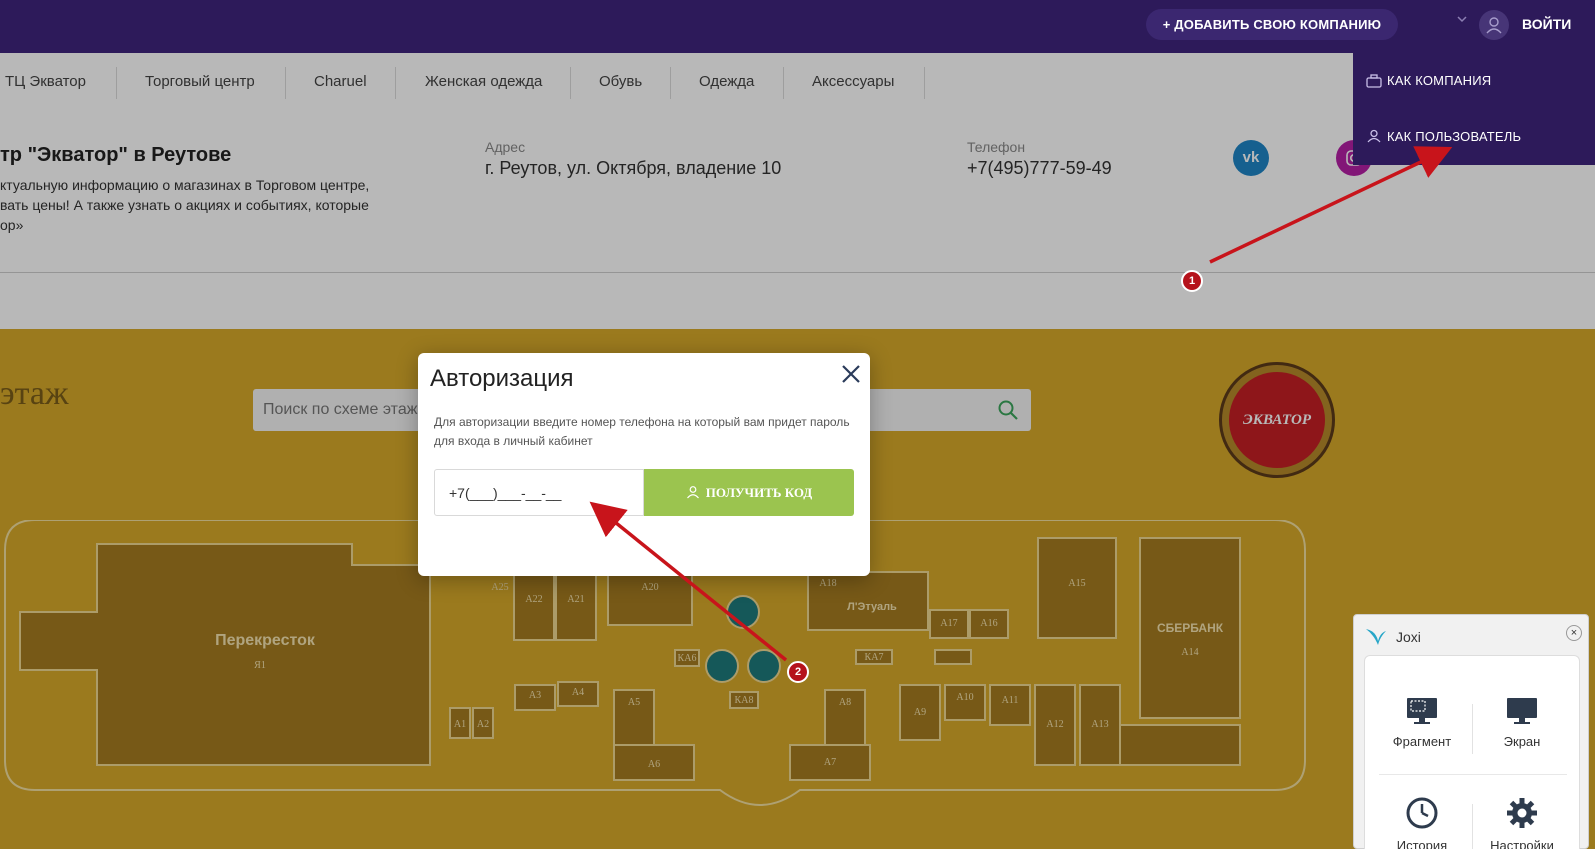  I want to click on joxi-settings-button: Настройки, so click(1522, 822).